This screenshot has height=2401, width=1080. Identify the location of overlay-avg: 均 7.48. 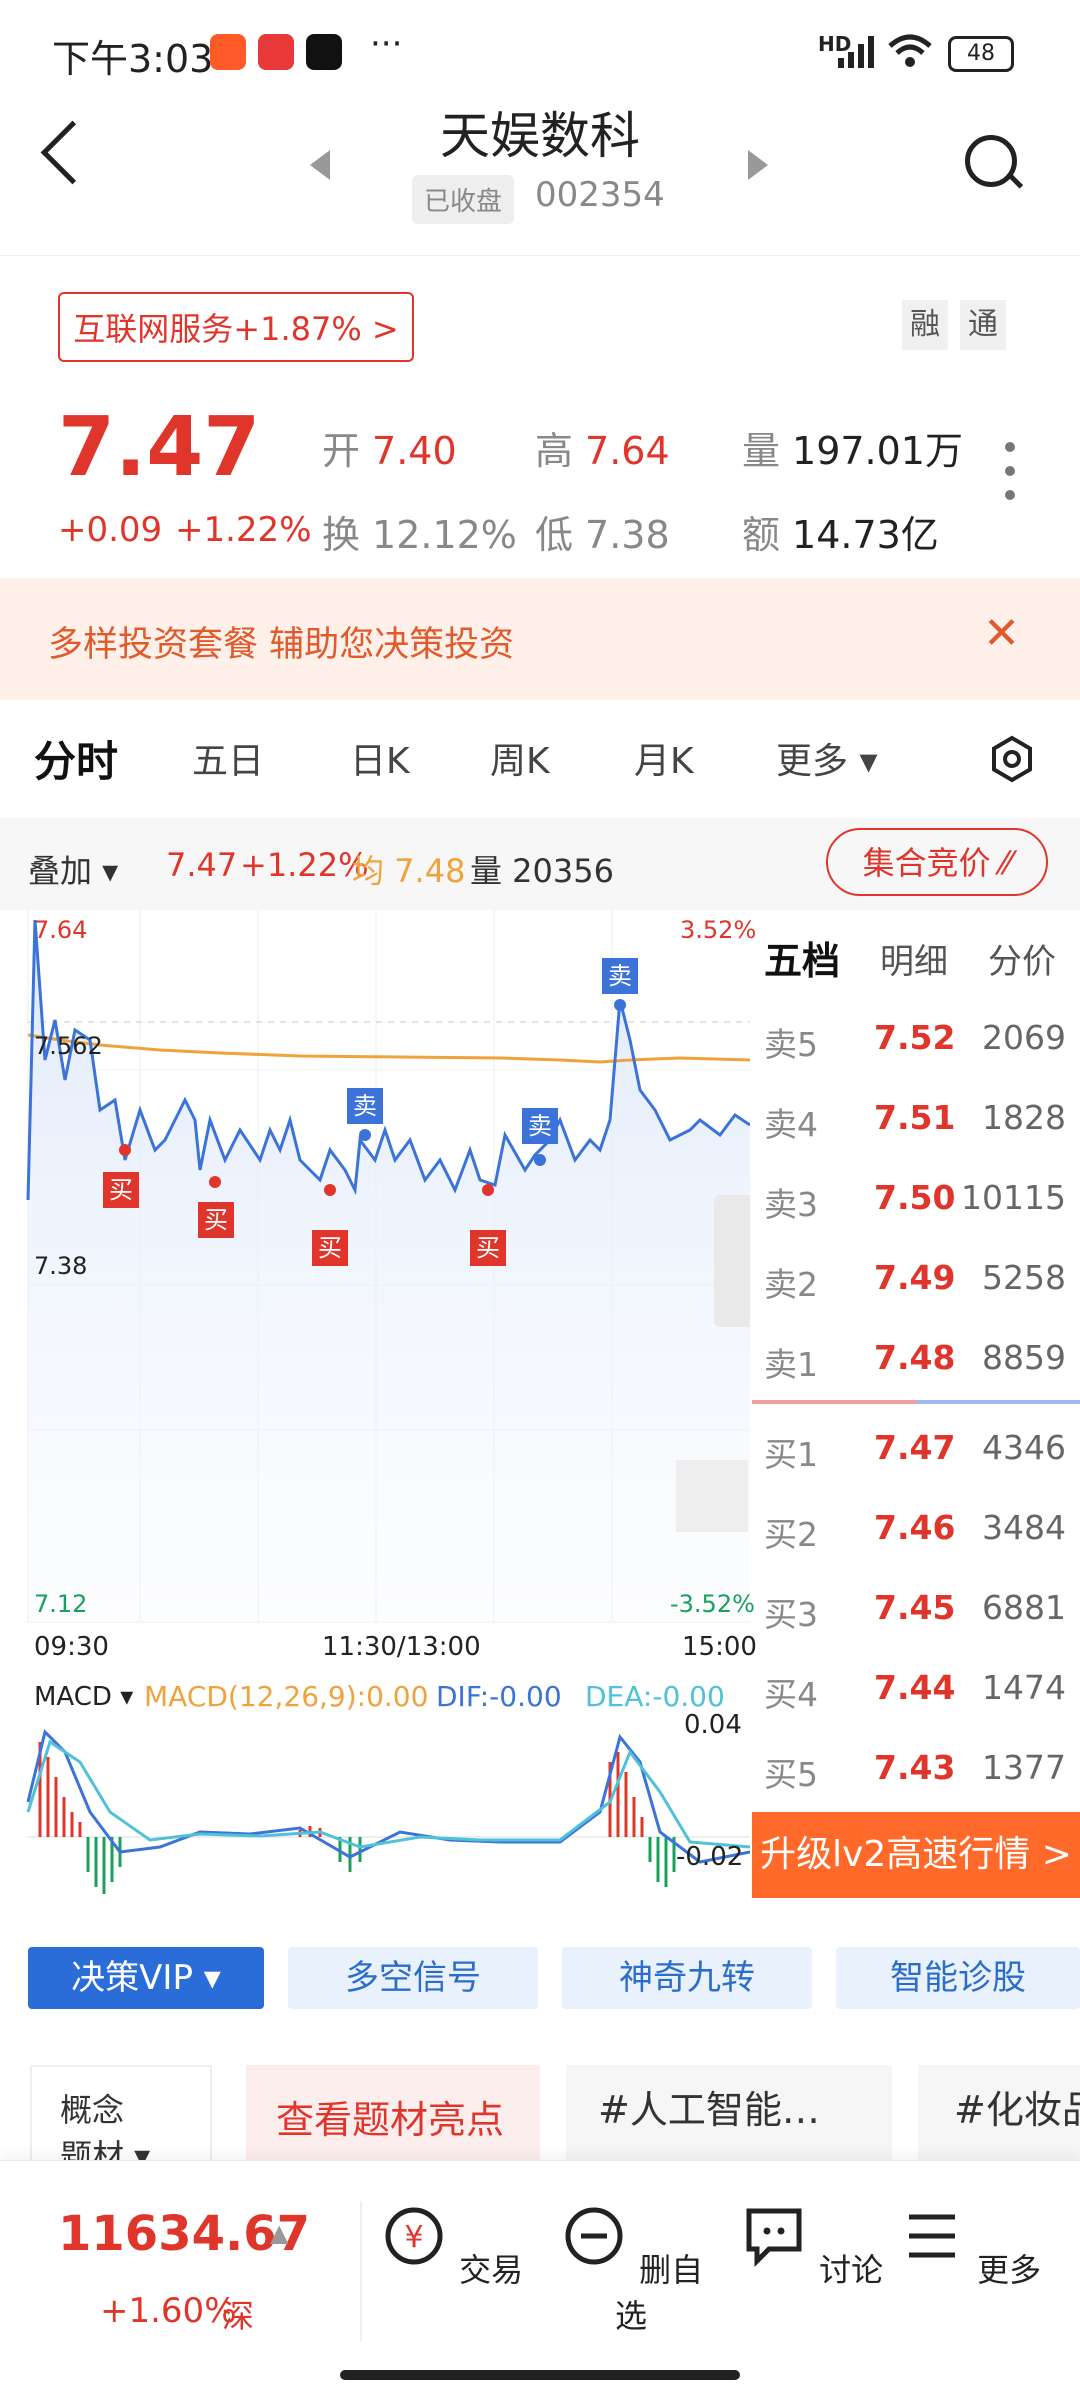
(409, 871).